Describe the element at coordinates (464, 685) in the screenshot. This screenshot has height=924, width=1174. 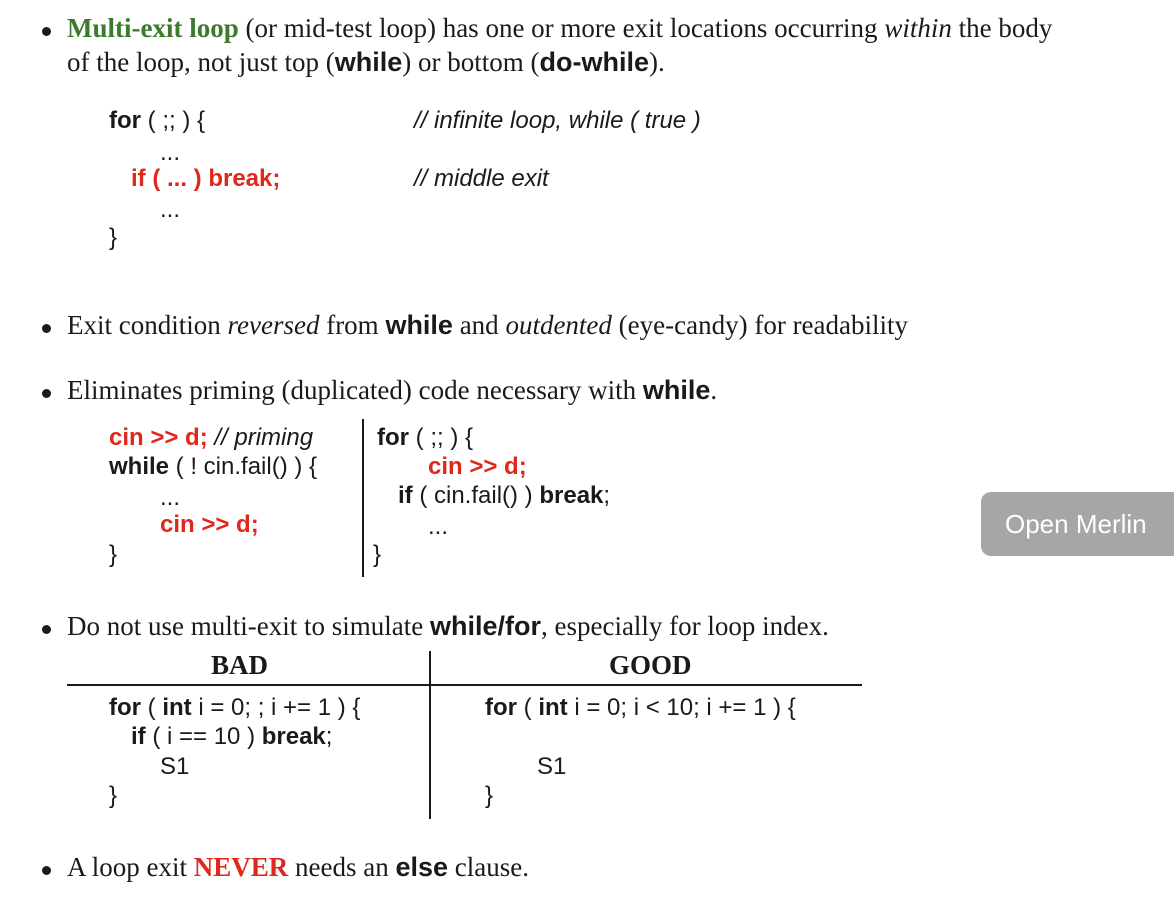
I see `table-header-rule` at that location.